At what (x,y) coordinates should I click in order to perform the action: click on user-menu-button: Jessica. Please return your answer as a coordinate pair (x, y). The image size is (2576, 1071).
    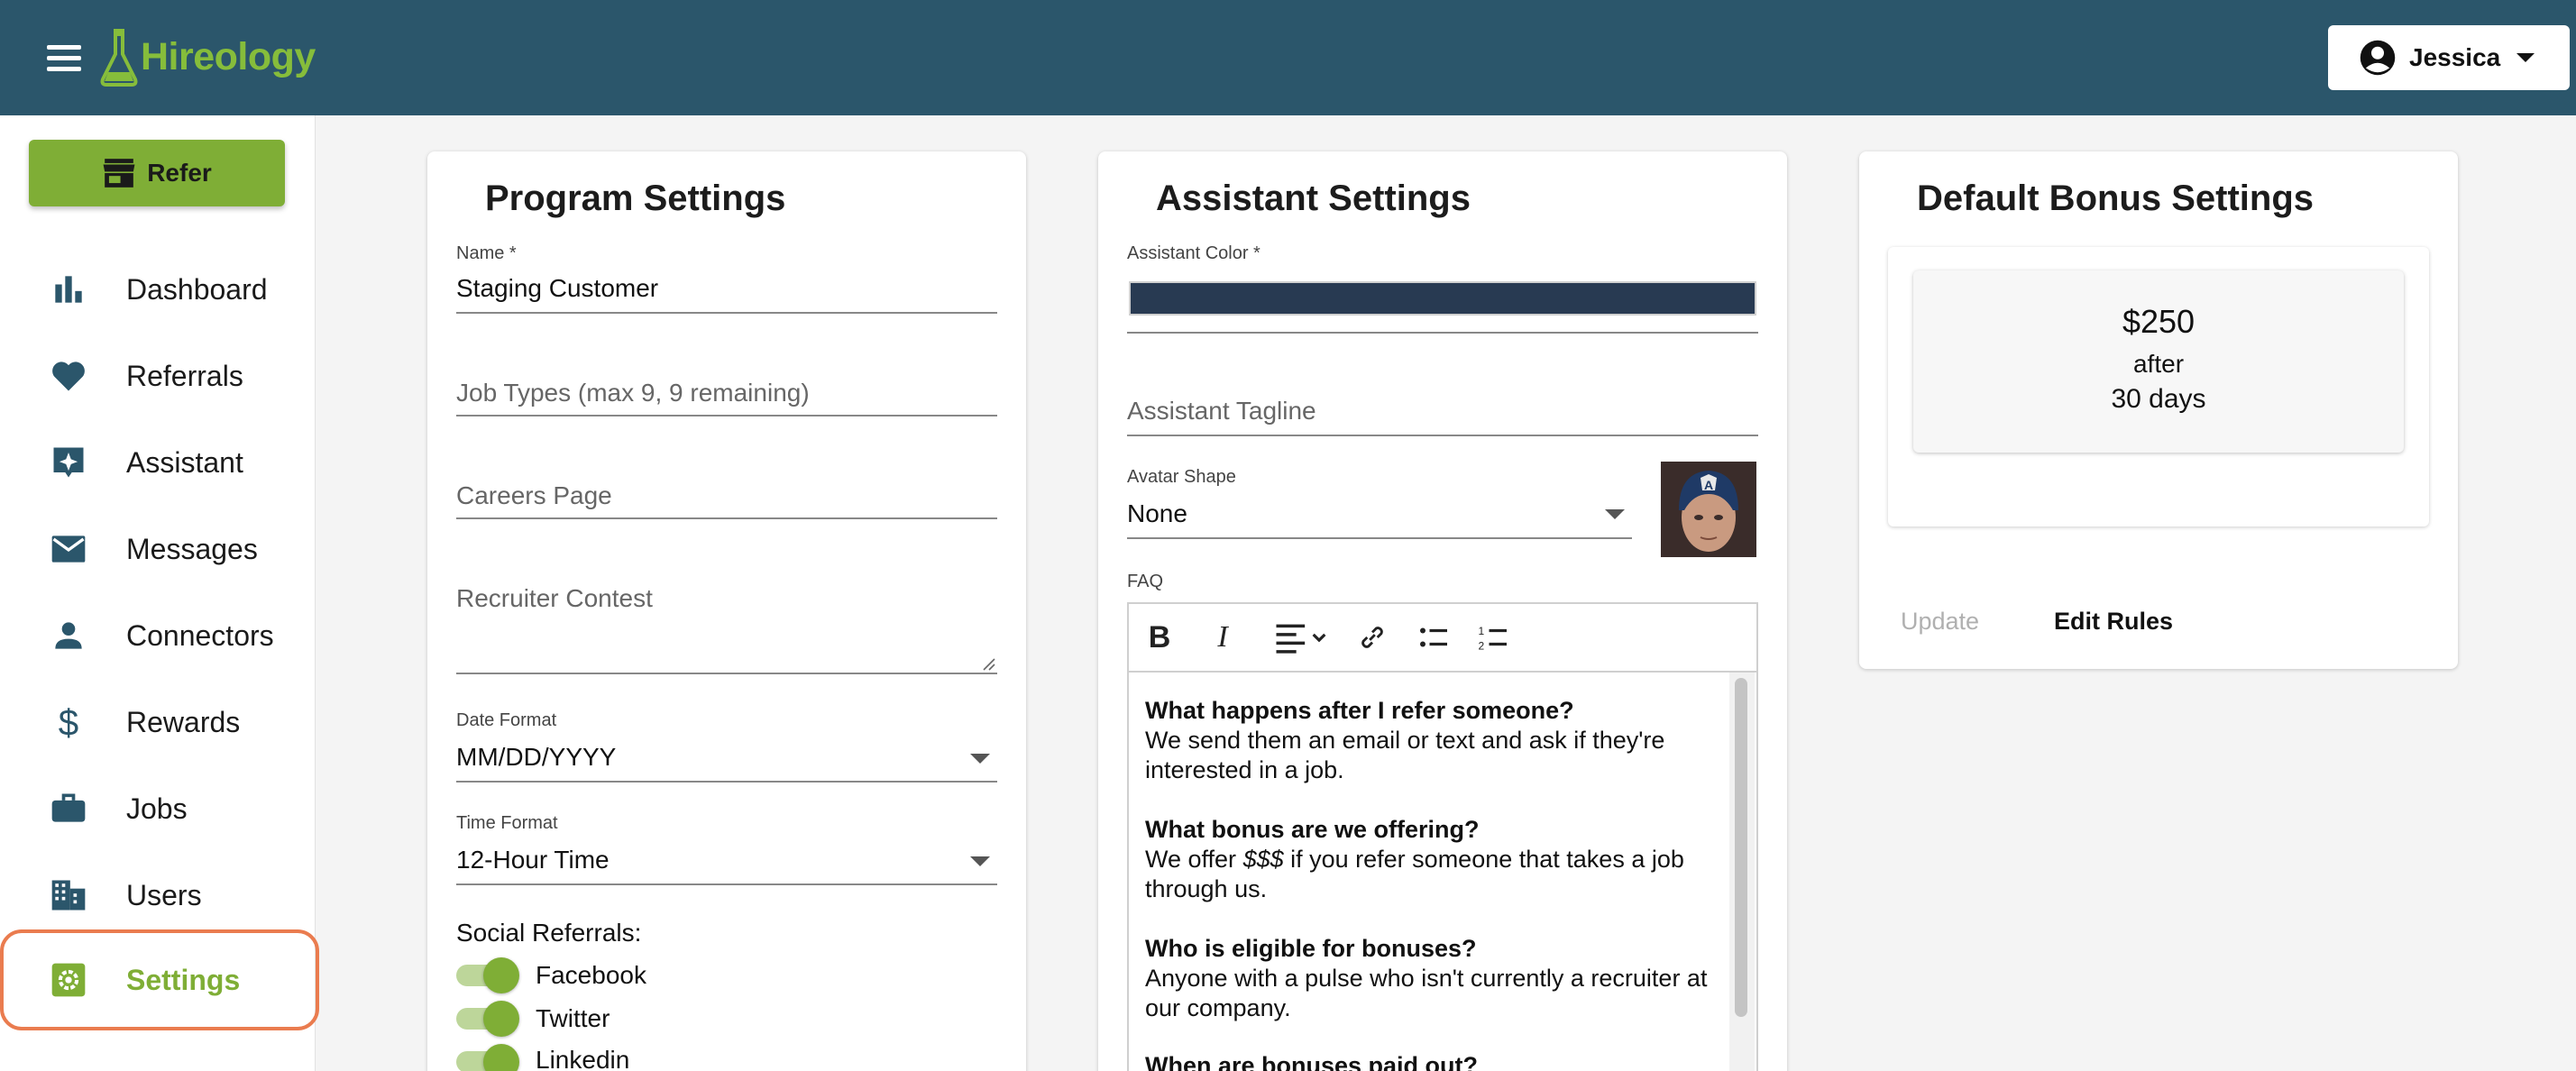
    Looking at the image, I should click on (2449, 57).